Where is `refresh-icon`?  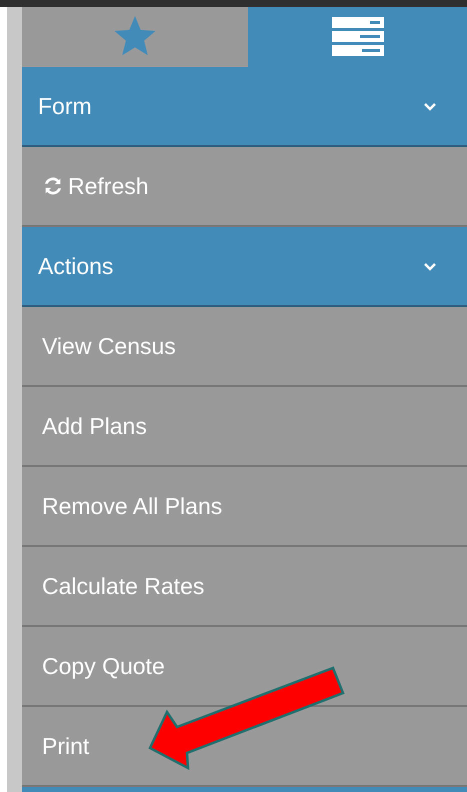 refresh-icon is located at coordinates (53, 186).